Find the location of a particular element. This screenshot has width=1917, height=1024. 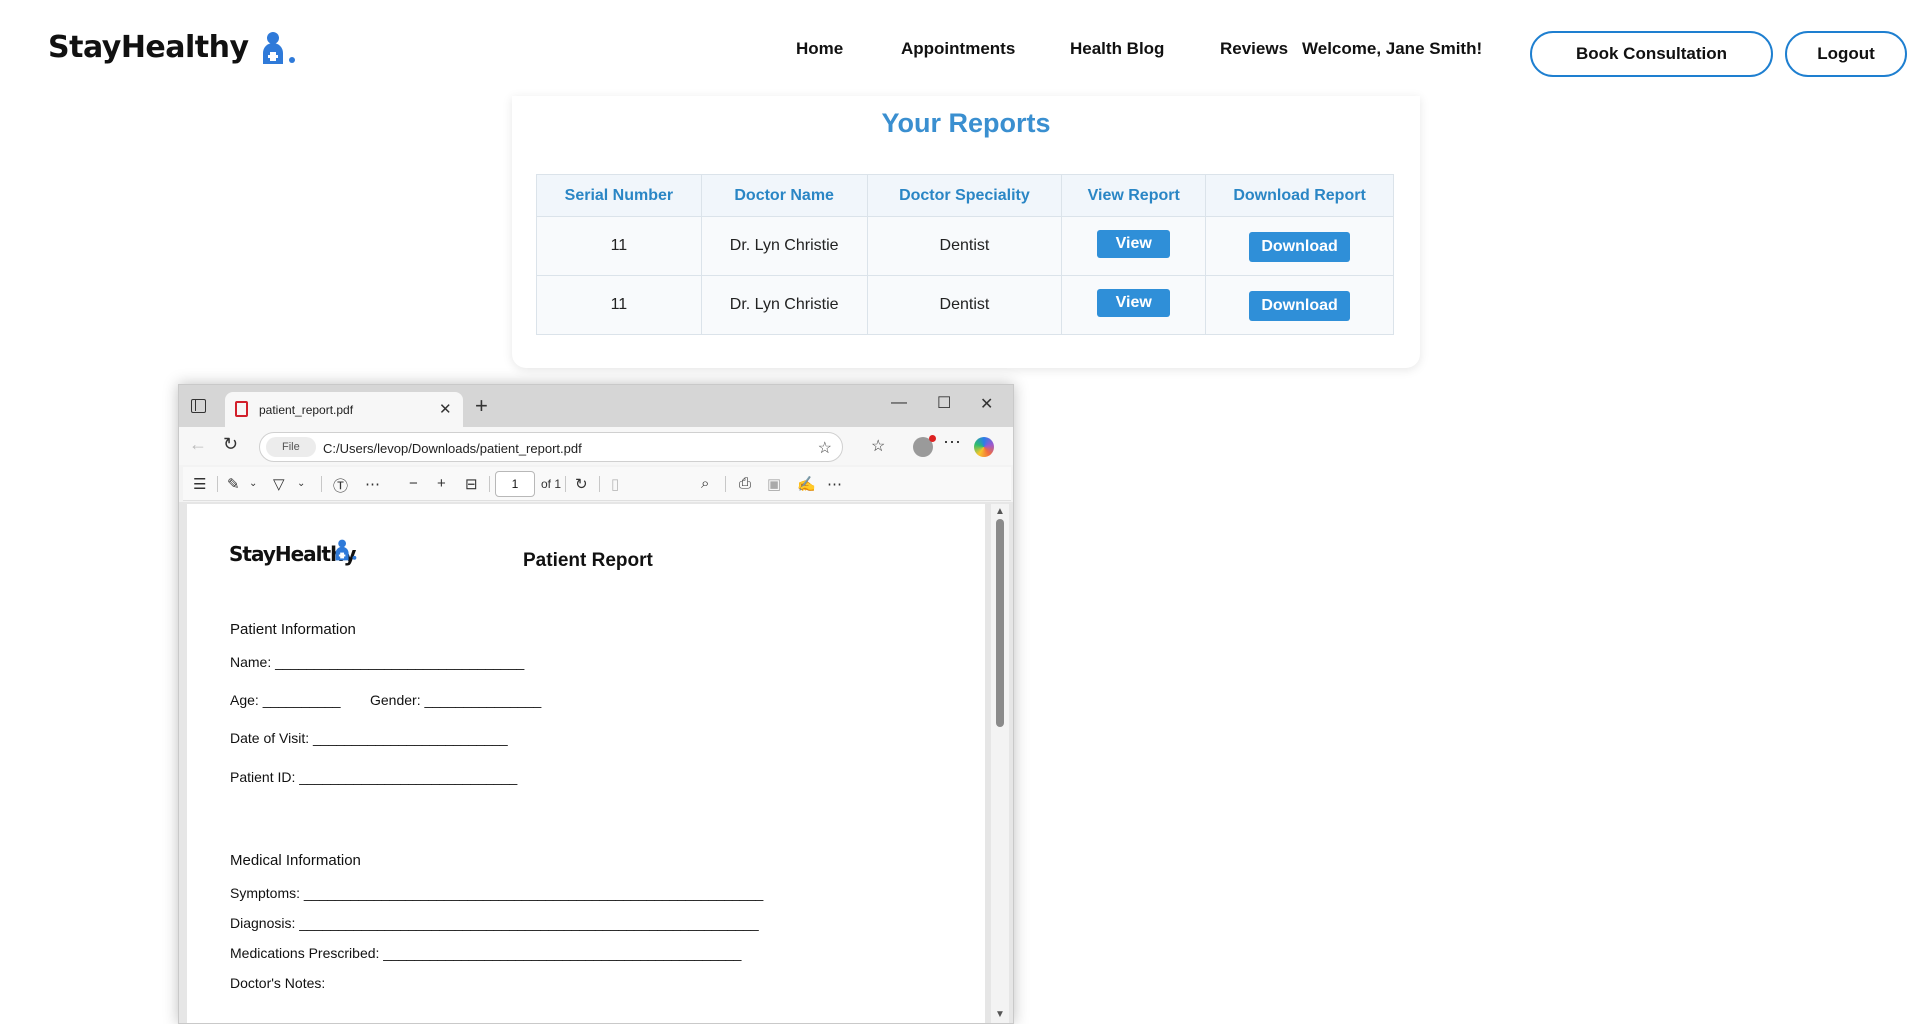

star-icon: ☆ is located at coordinates (825, 448).